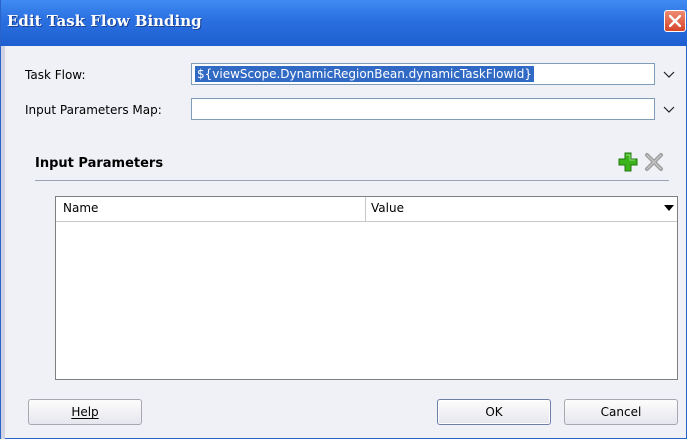 The image size is (687, 439). I want to click on cancel-button: Cancel, so click(621, 412).